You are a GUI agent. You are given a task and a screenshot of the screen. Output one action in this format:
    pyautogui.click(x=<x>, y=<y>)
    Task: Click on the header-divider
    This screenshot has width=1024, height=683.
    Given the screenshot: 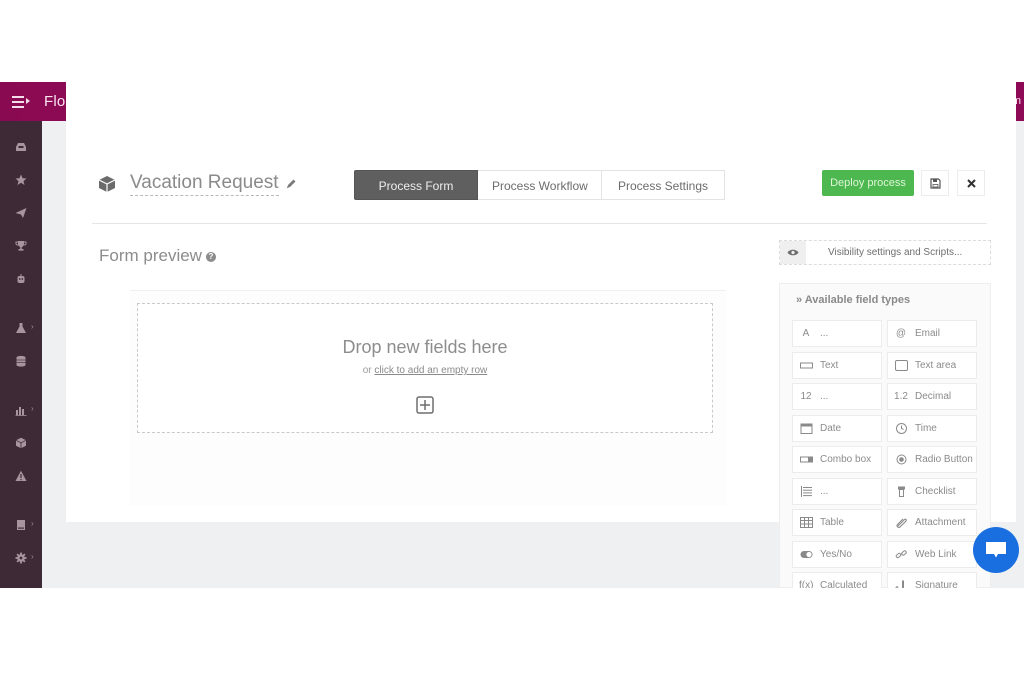 What is the action you would take?
    pyautogui.click(x=539, y=223)
    